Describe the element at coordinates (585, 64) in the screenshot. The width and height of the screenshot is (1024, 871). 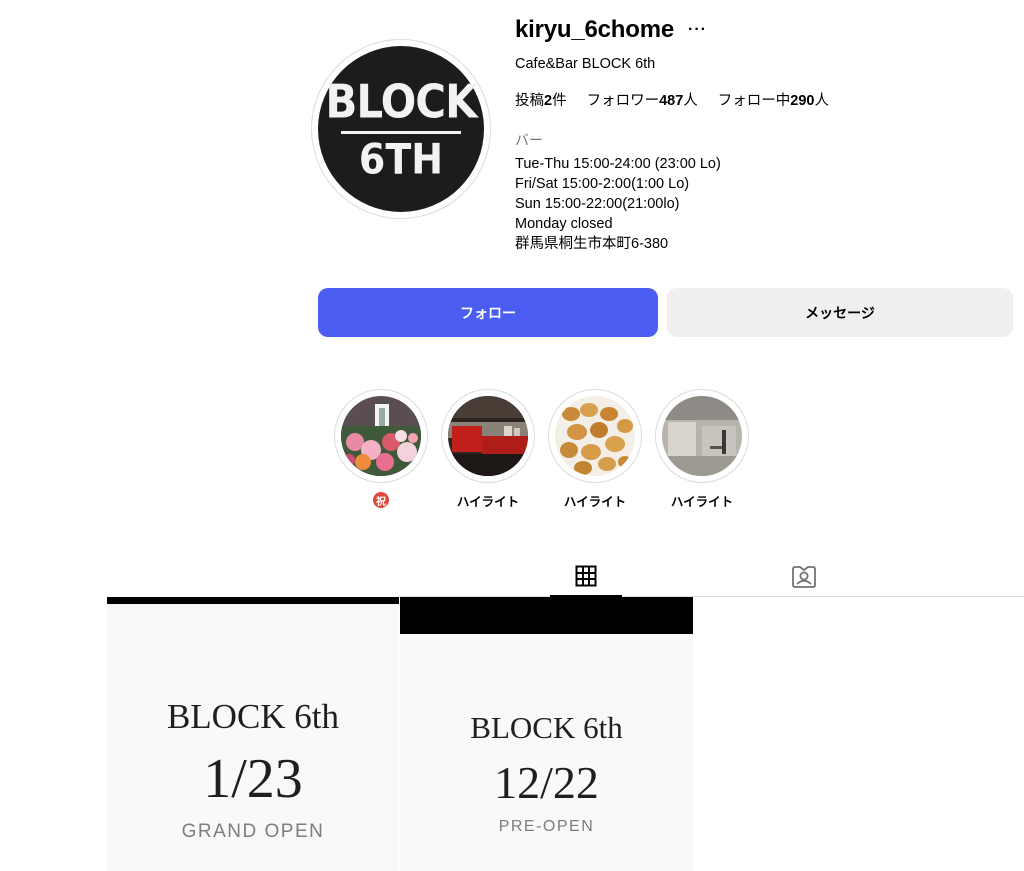
I see `profile-full-name: Cafe&Bar BLOCK 6th` at that location.